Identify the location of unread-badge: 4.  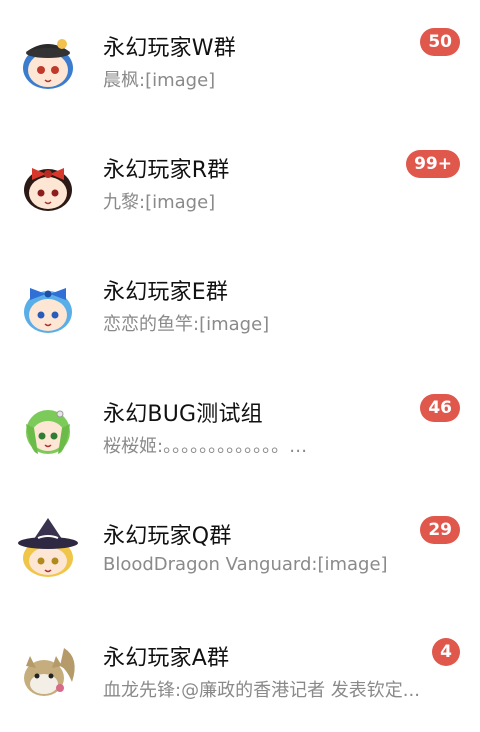
(446, 652).